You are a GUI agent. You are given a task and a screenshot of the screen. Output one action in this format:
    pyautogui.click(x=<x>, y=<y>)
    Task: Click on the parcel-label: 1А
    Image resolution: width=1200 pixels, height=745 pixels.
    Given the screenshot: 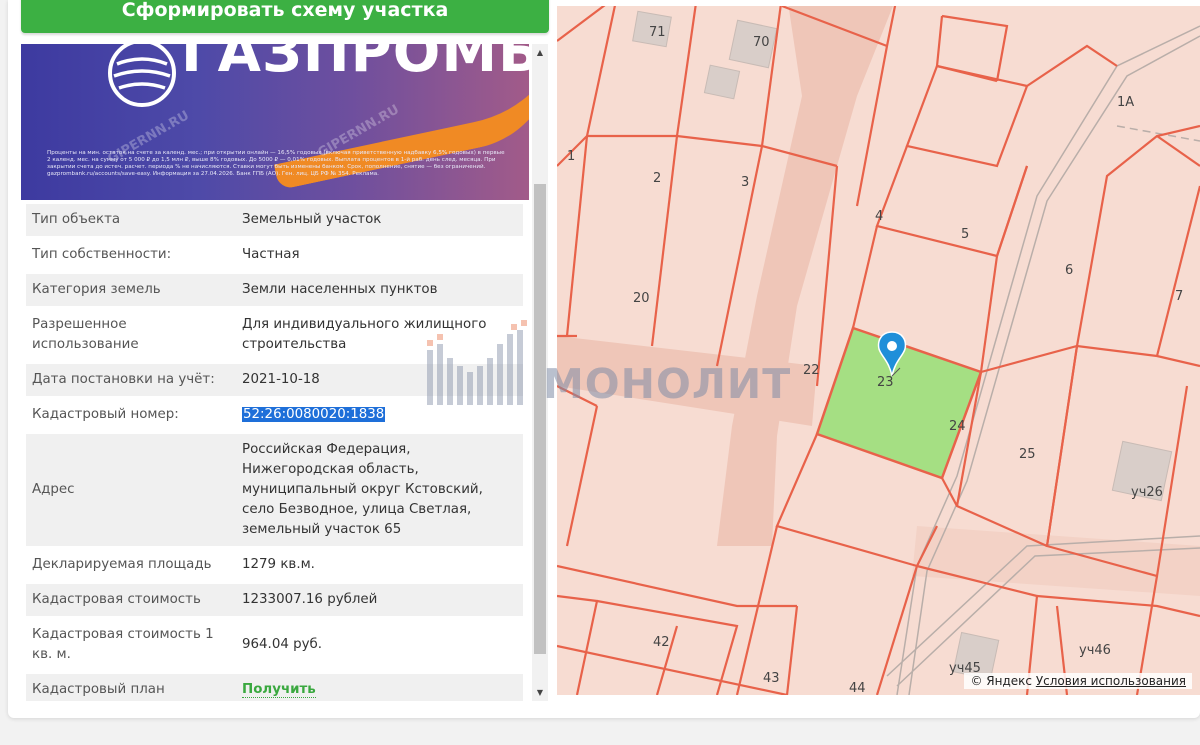 What is the action you would take?
    pyautogui.click(x=1125, y=102)
    